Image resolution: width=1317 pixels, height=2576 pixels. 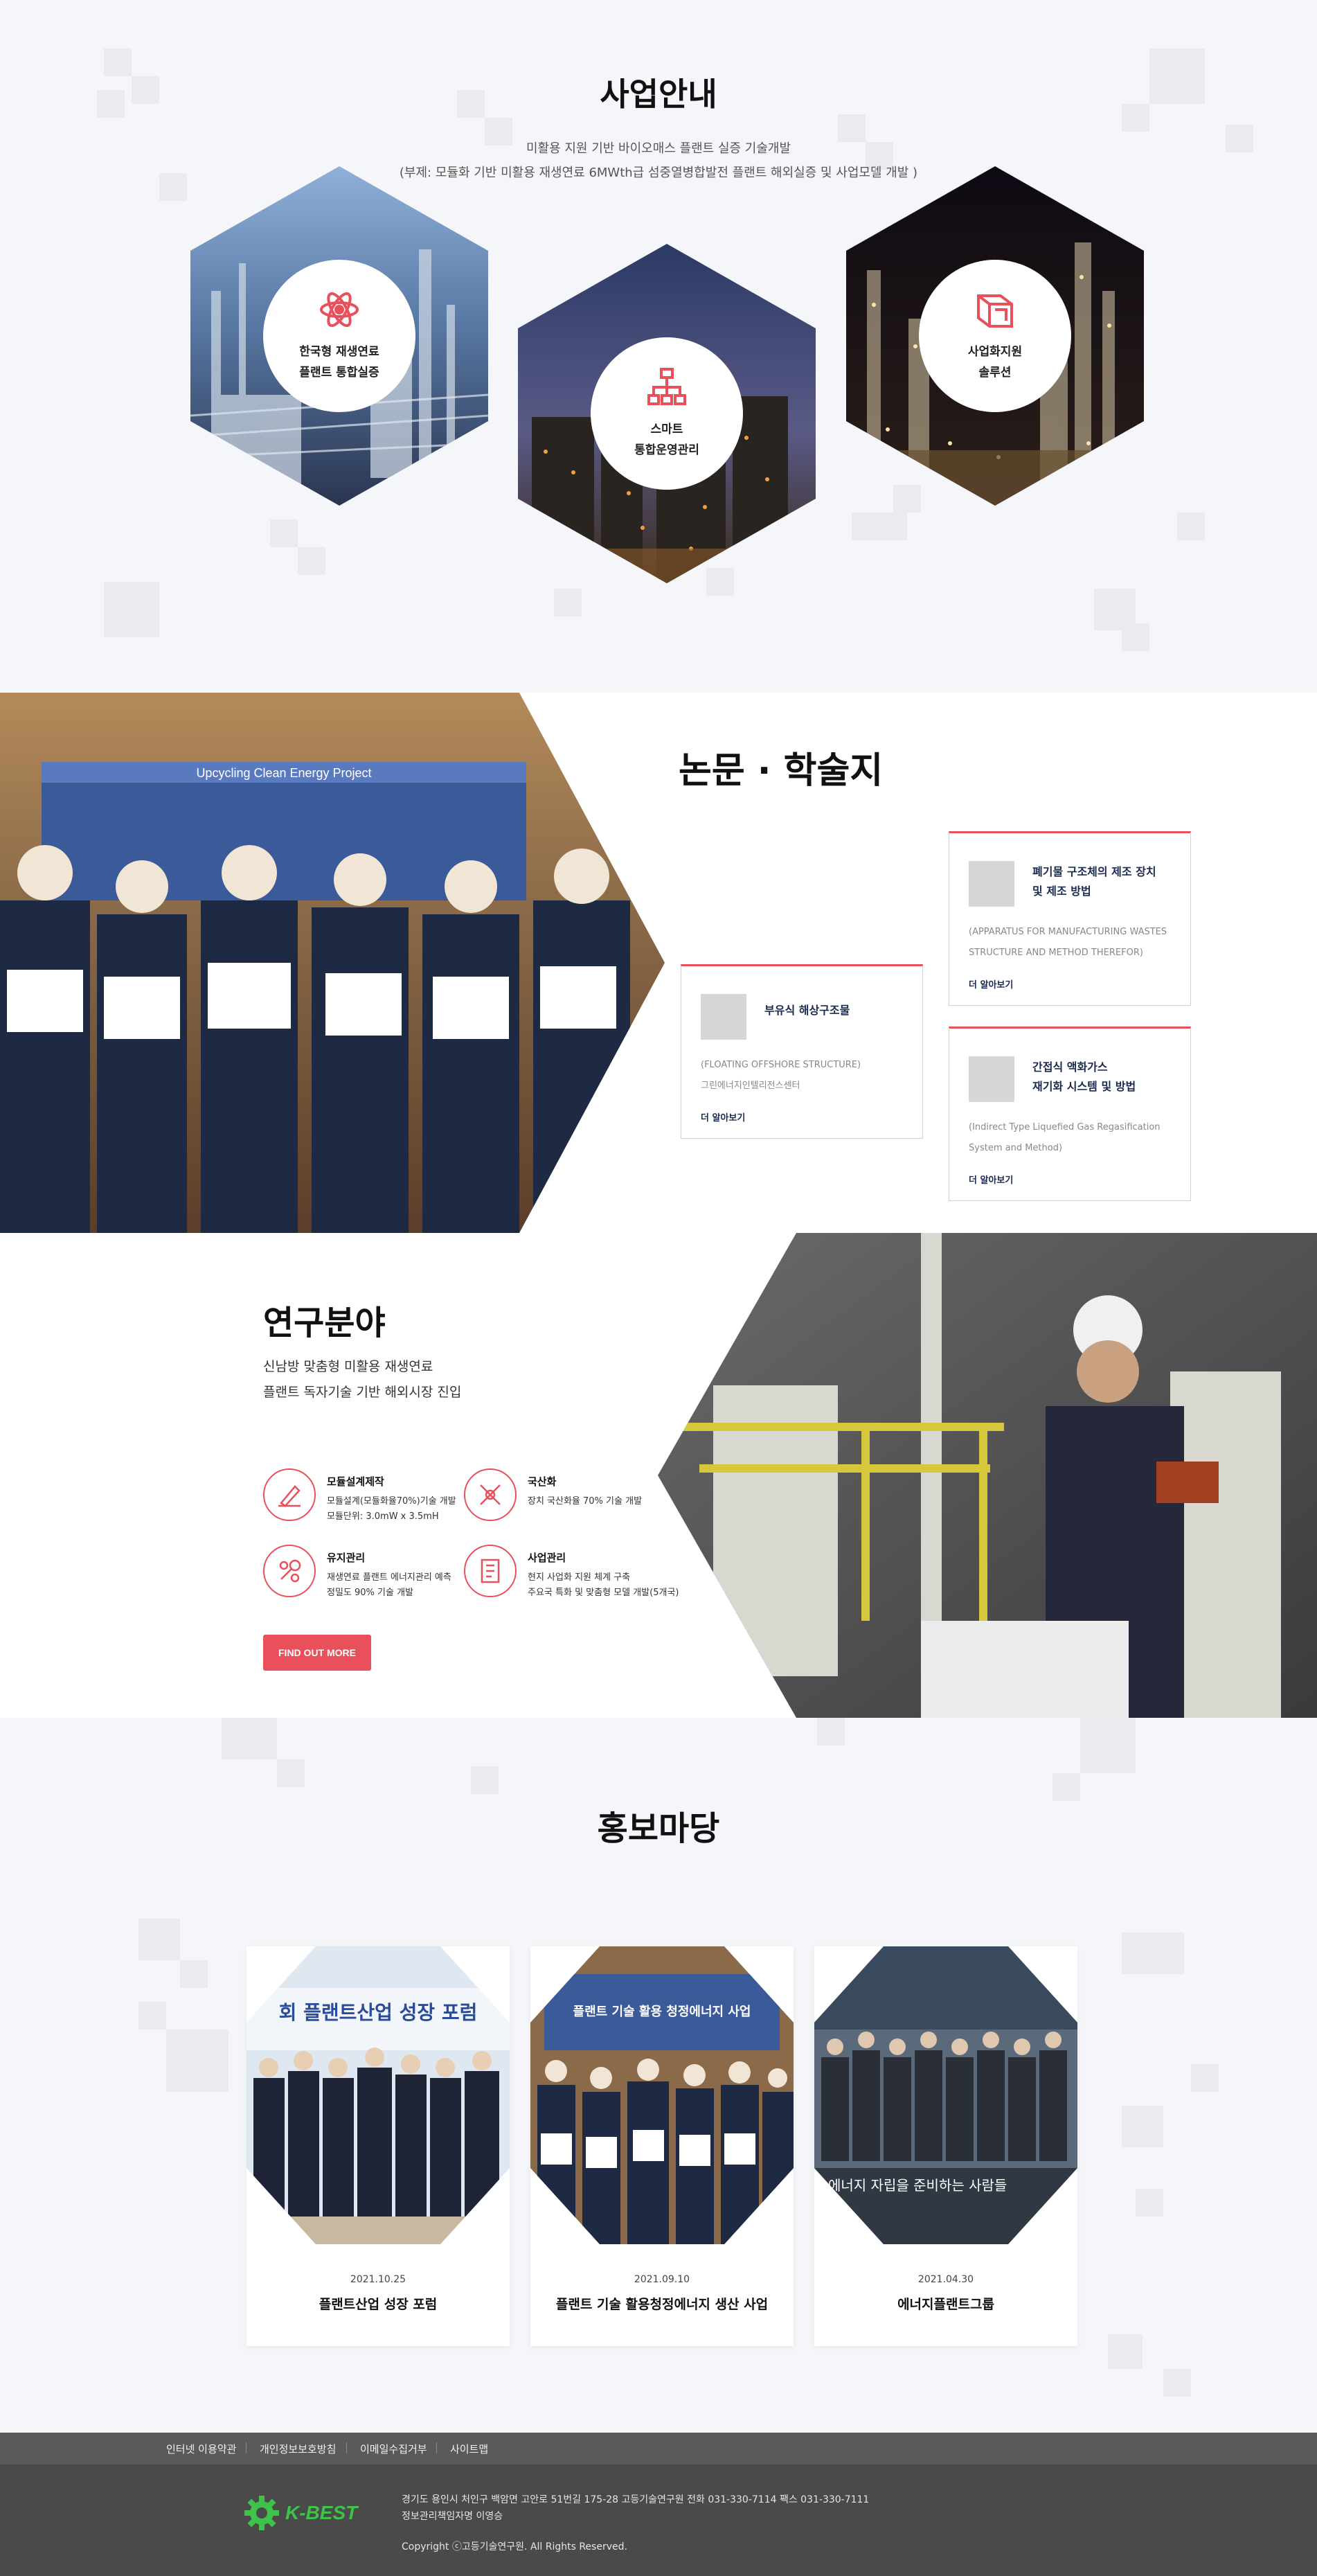 I want to click on document-icon, so click(x=490, y=1571).